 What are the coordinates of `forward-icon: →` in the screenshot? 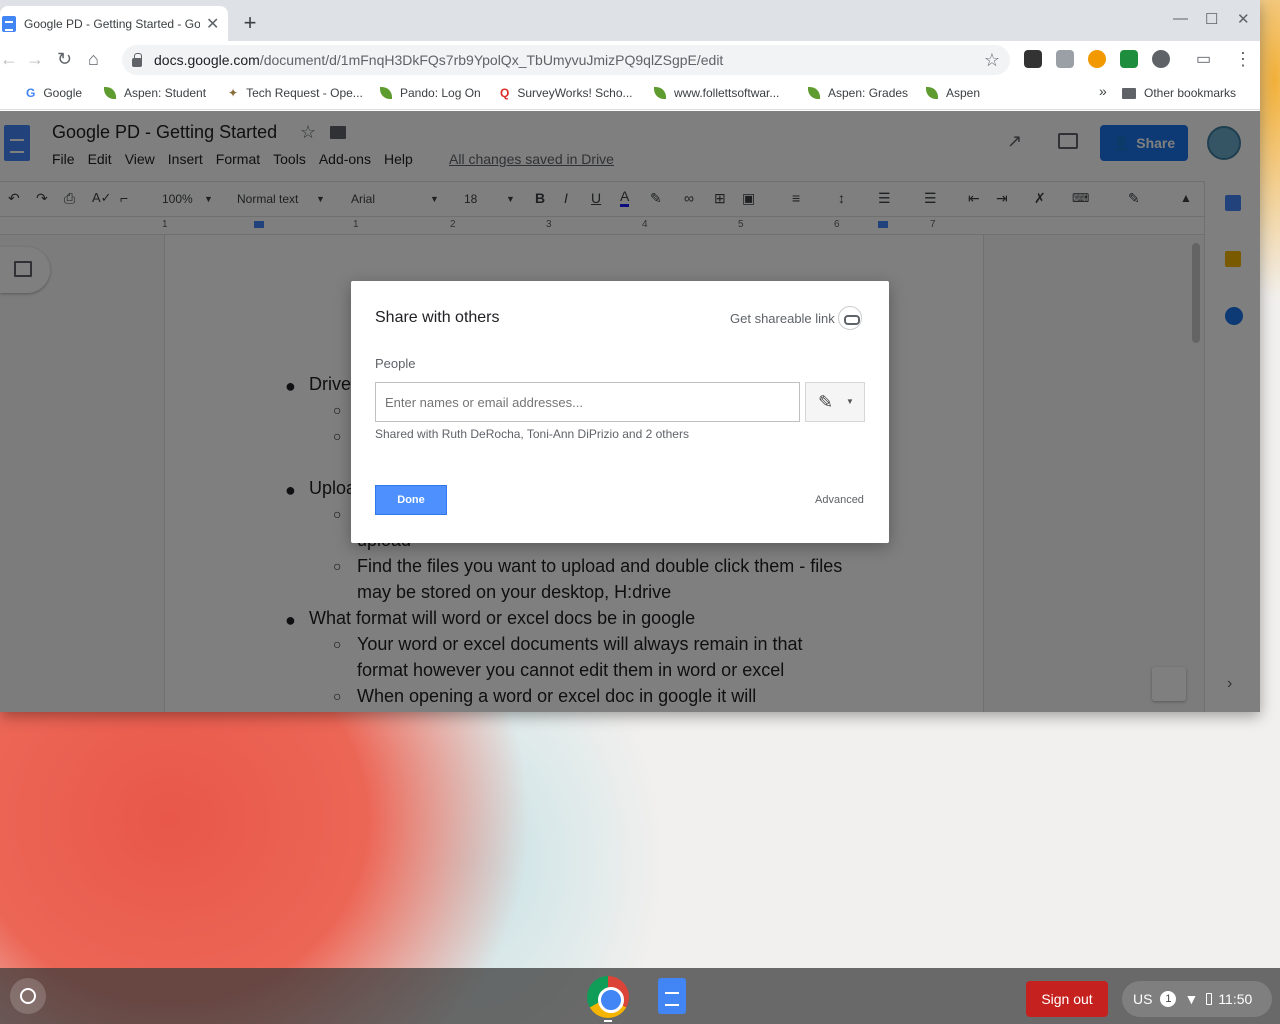 It's located at (35, 59).